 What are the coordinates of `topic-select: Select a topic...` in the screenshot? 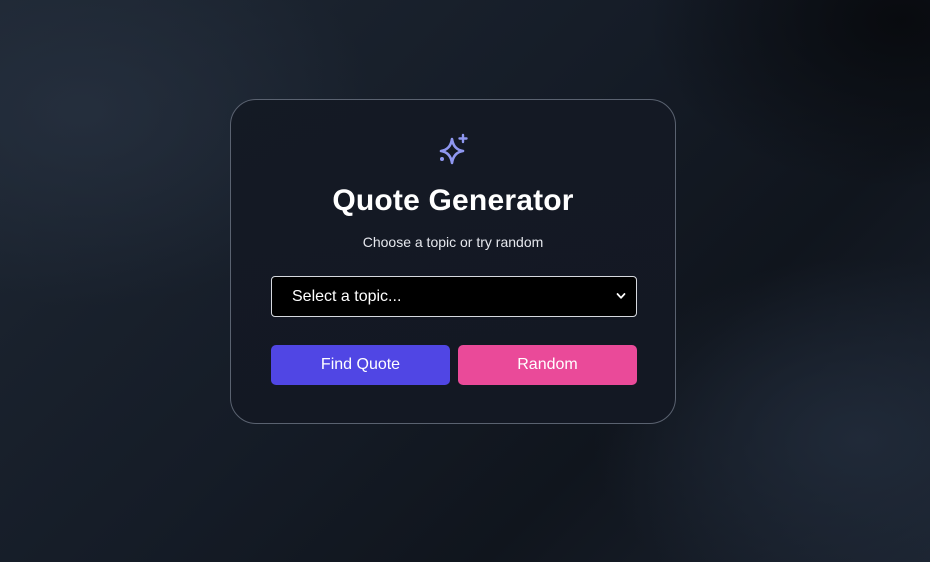 It's located at (454, 296).